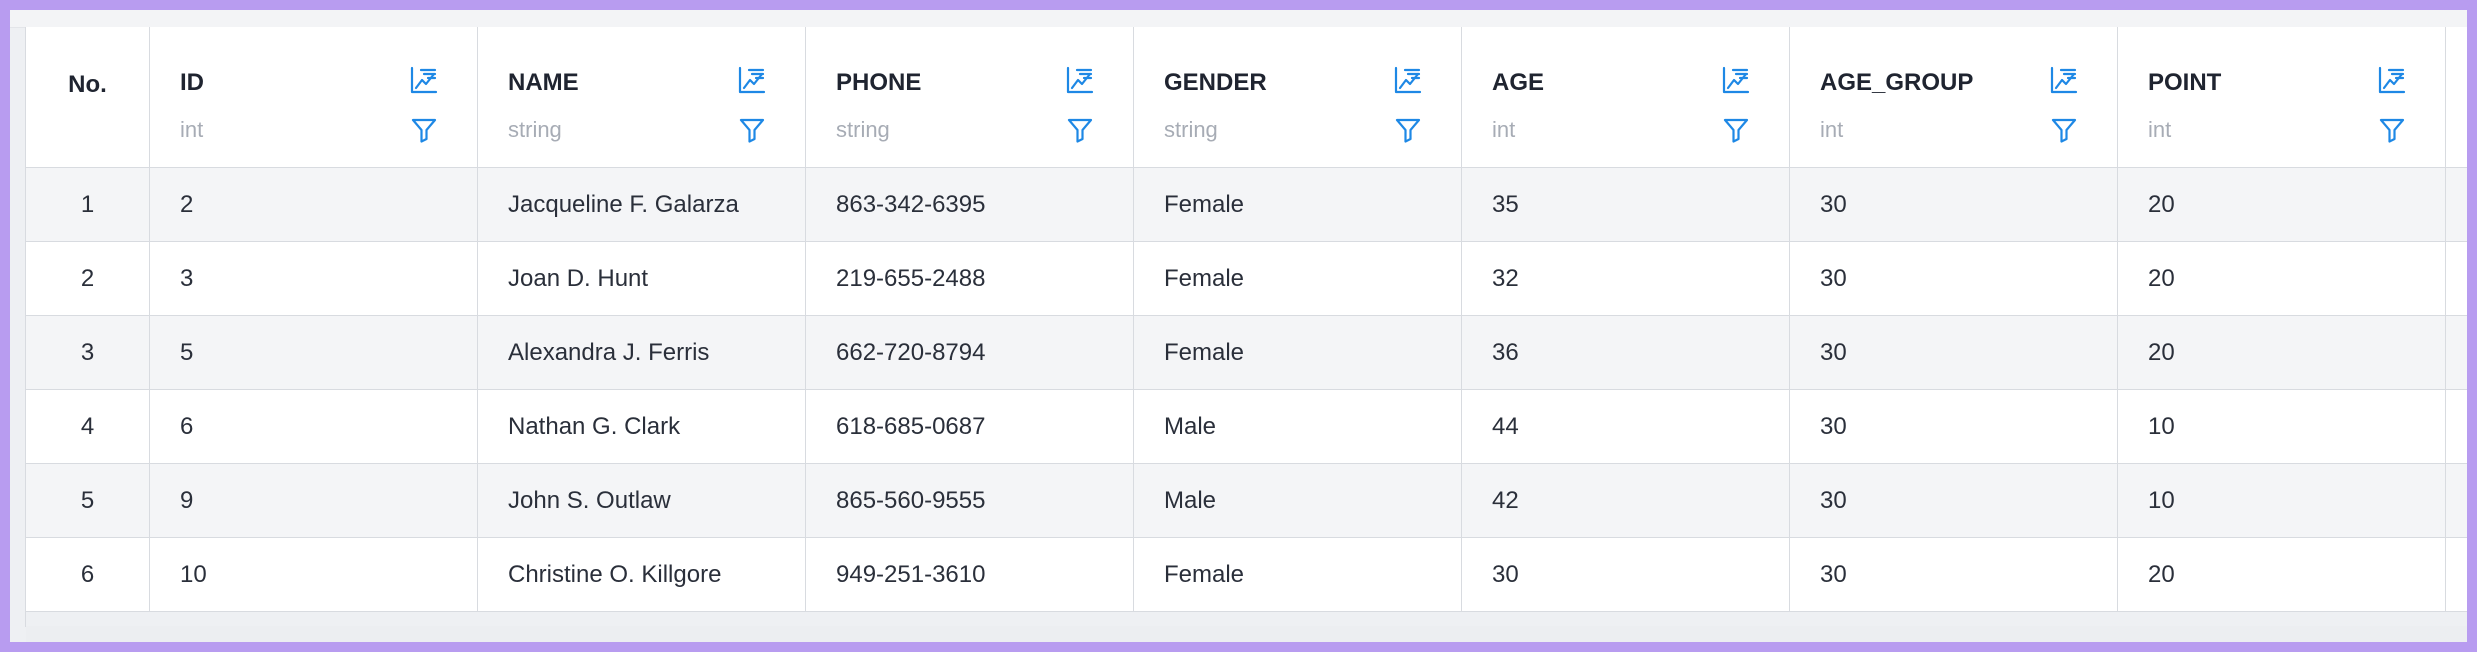 This screenshot has height=652, width=2477. Describe the element at coordinates (88, 575) in the screenshot. I see `row-number: 6` at that location.